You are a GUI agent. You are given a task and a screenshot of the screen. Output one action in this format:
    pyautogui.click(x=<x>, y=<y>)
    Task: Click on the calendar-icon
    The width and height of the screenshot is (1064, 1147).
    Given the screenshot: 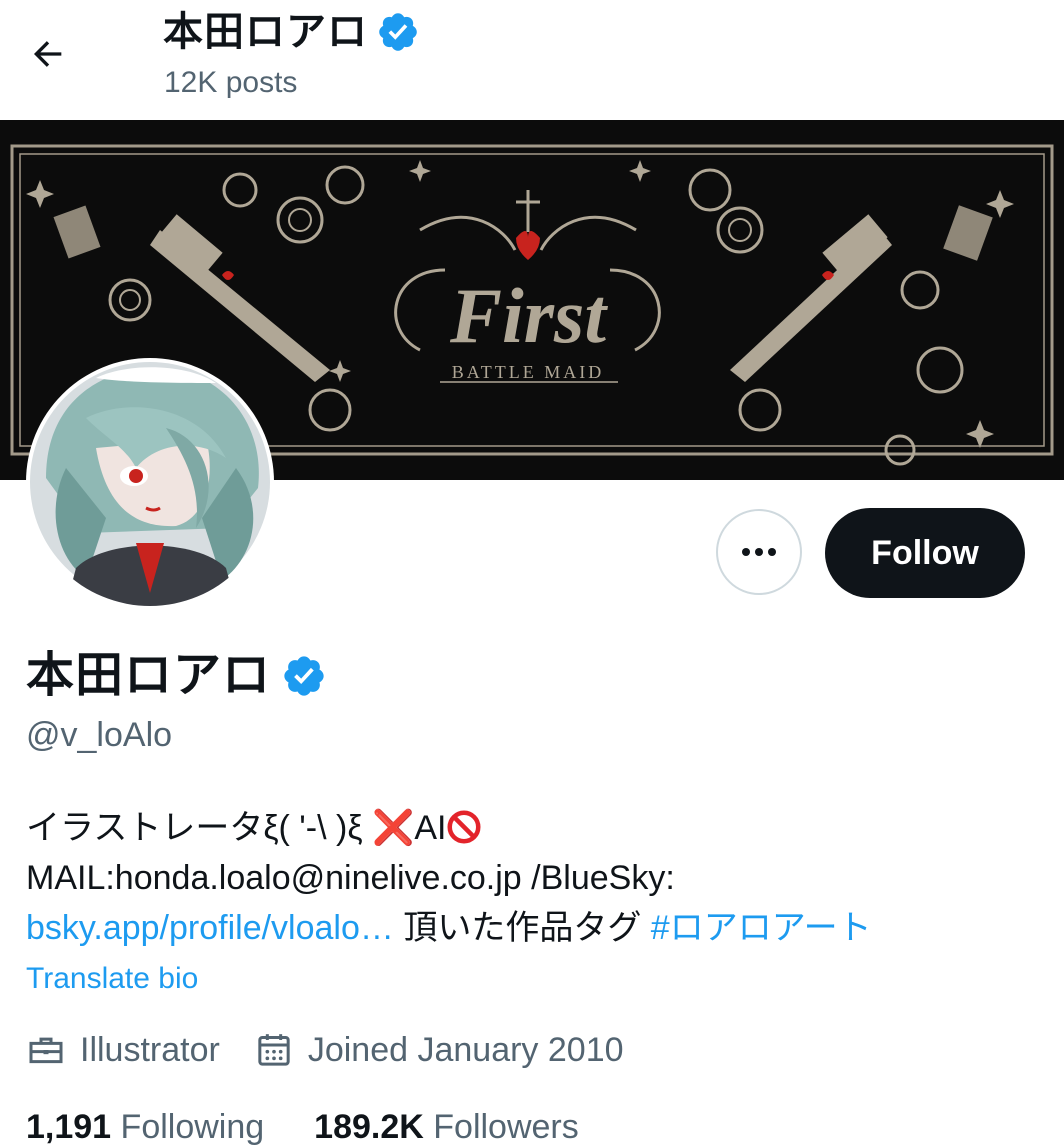 What is the action you would take?
    pyautogui.click(x=274, y=1050)
    